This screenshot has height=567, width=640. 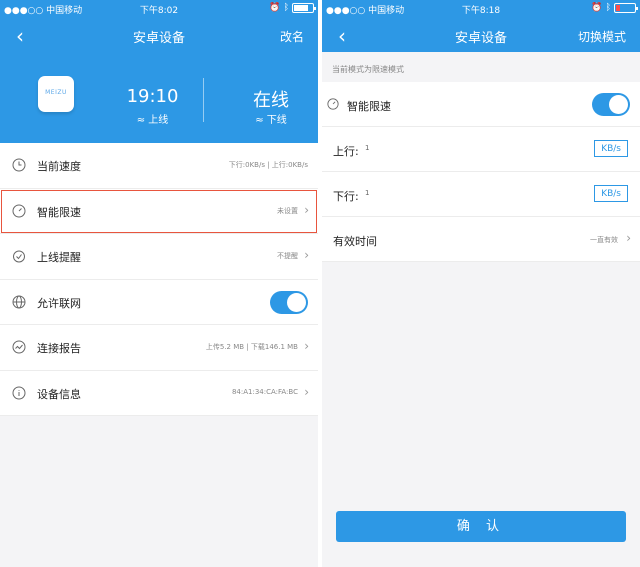 I want to click on row-value: 一直有效, so click(x=604, y=240).